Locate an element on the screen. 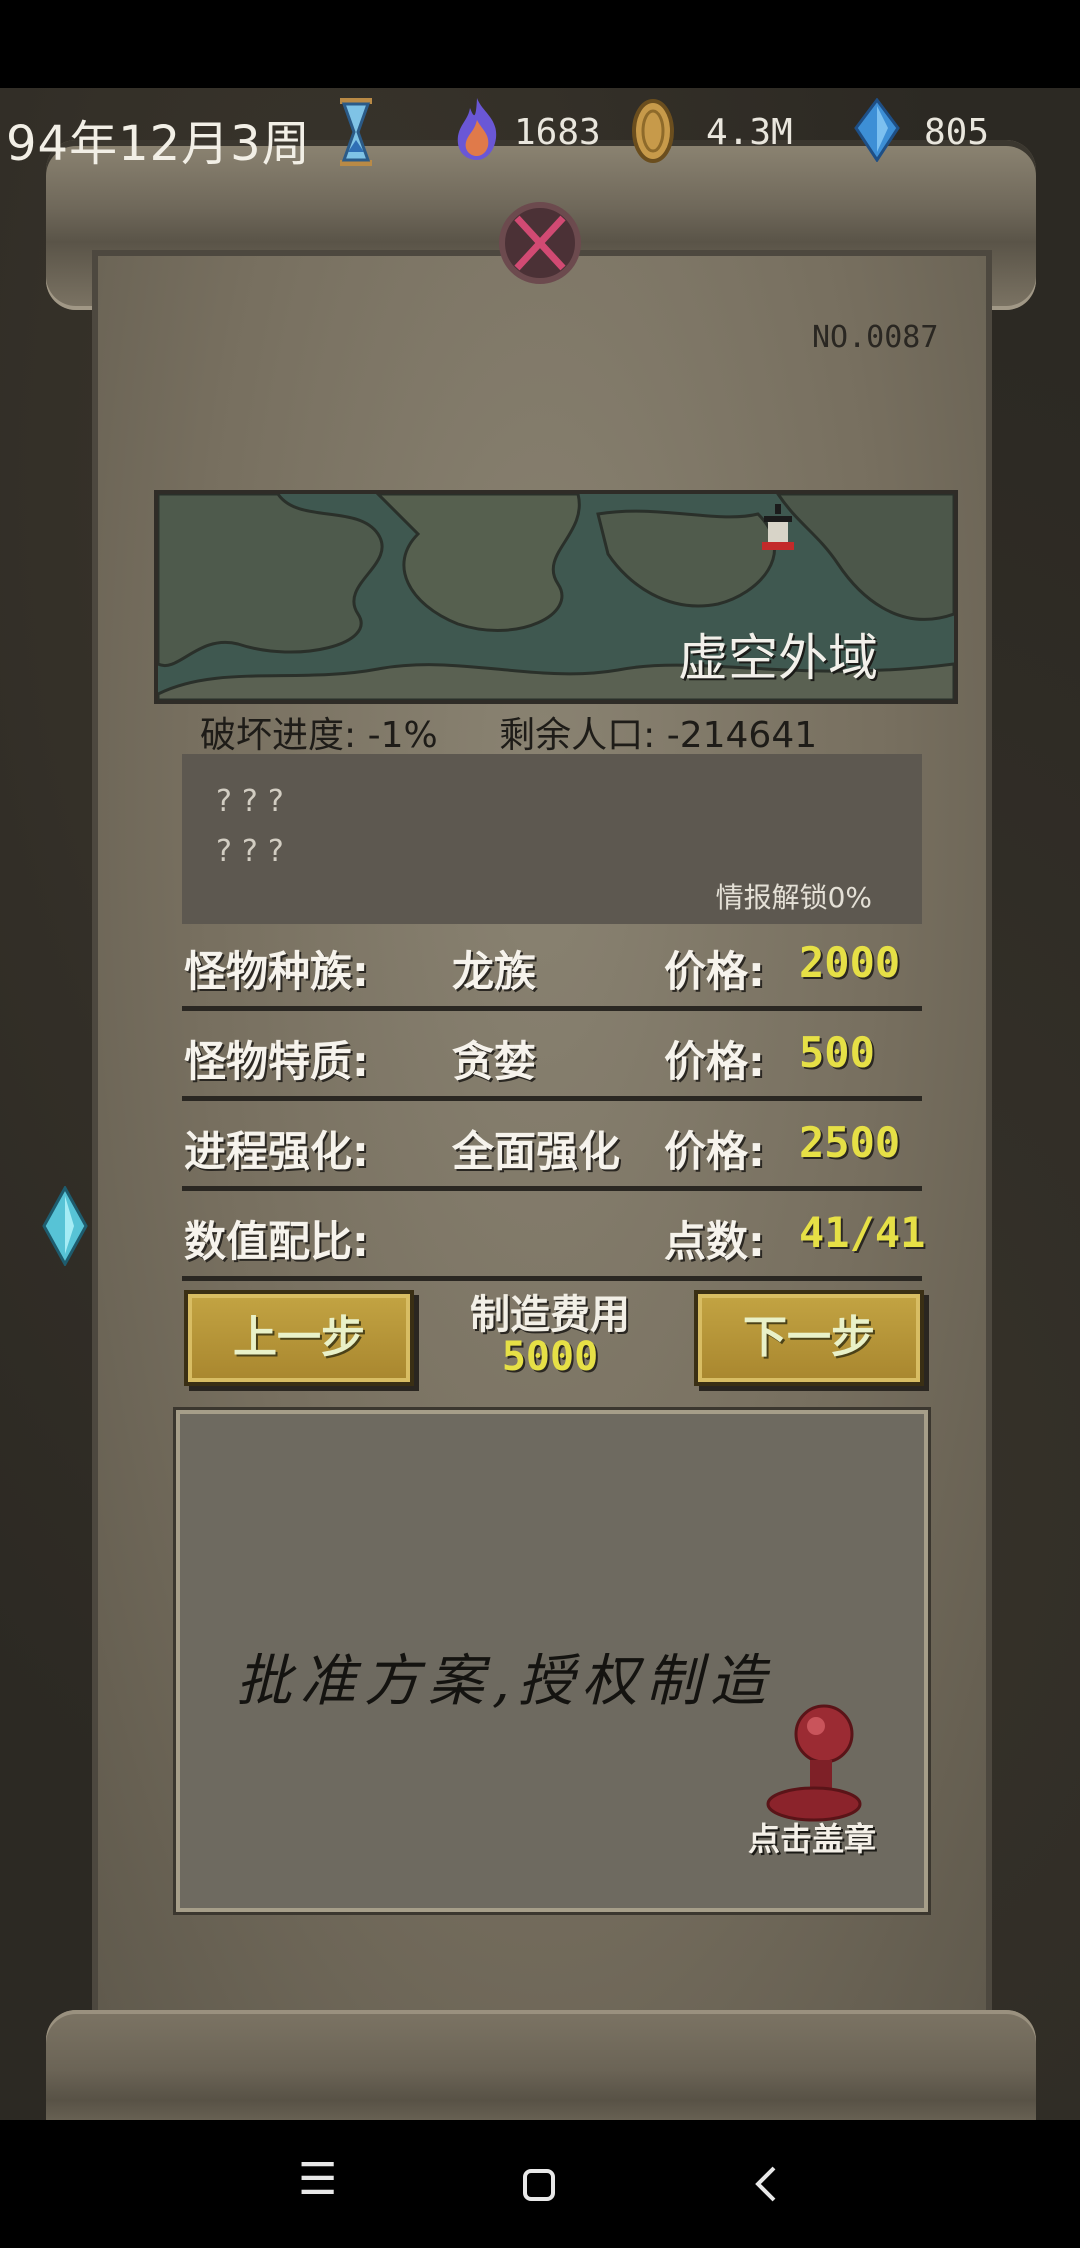 Image resolution: width=1080 pixels, height=2248 pixels. crystal-icon is located at coordinates (877, 130).